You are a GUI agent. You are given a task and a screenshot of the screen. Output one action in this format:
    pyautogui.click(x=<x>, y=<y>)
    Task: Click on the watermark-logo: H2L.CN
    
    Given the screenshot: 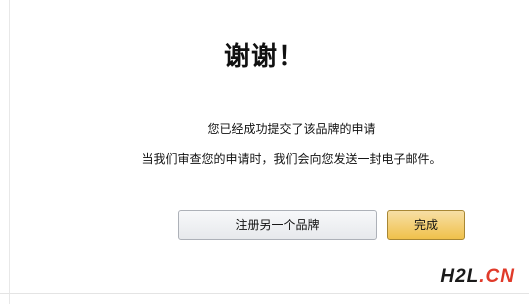 What is the action you would take?
    pyautogui.click(x=477, y=278)
    